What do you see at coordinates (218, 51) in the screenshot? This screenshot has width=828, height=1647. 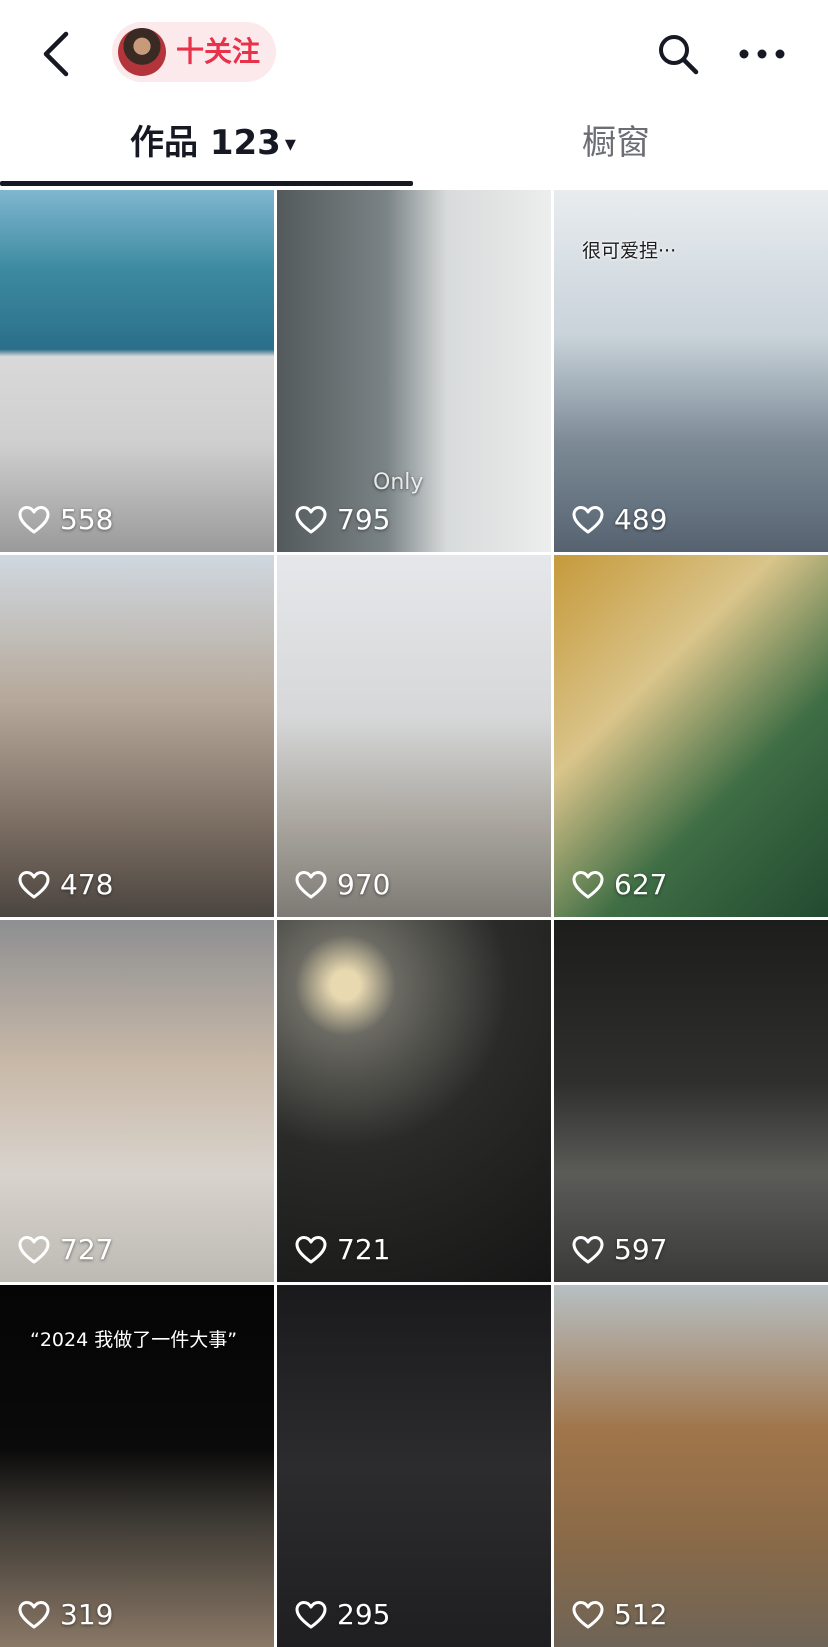 I see `follow-label: 十关注` at bounding box center [218, 51].